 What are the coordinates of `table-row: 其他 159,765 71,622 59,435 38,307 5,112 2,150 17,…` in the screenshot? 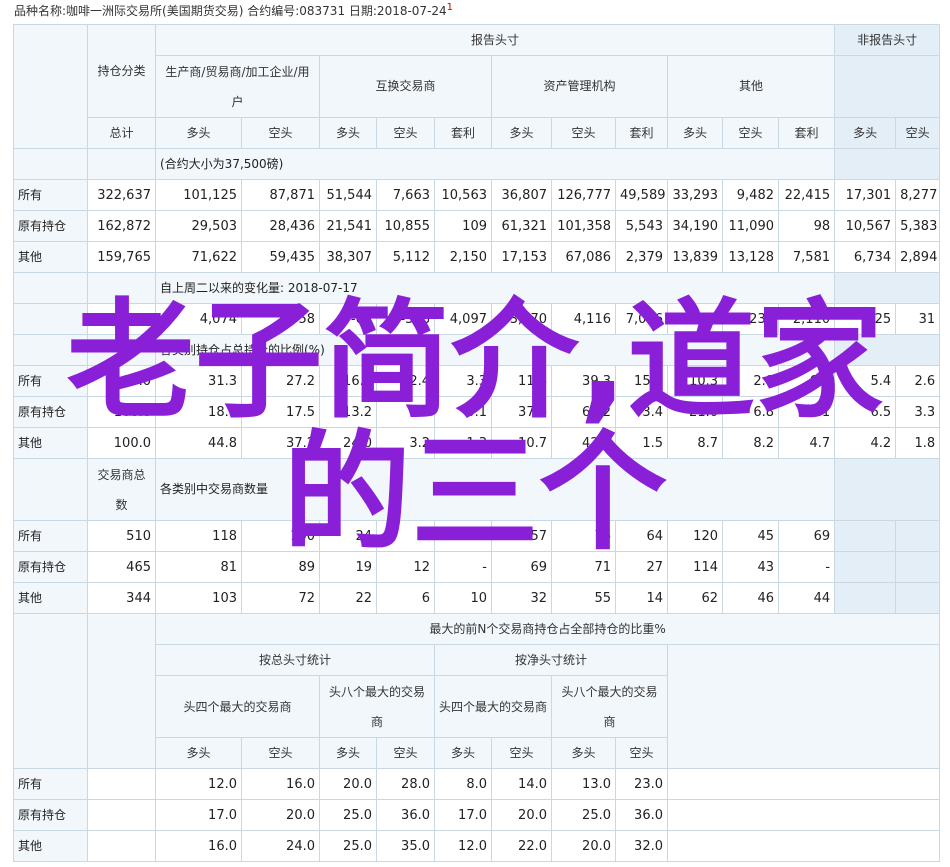 It's located at (477, 257).